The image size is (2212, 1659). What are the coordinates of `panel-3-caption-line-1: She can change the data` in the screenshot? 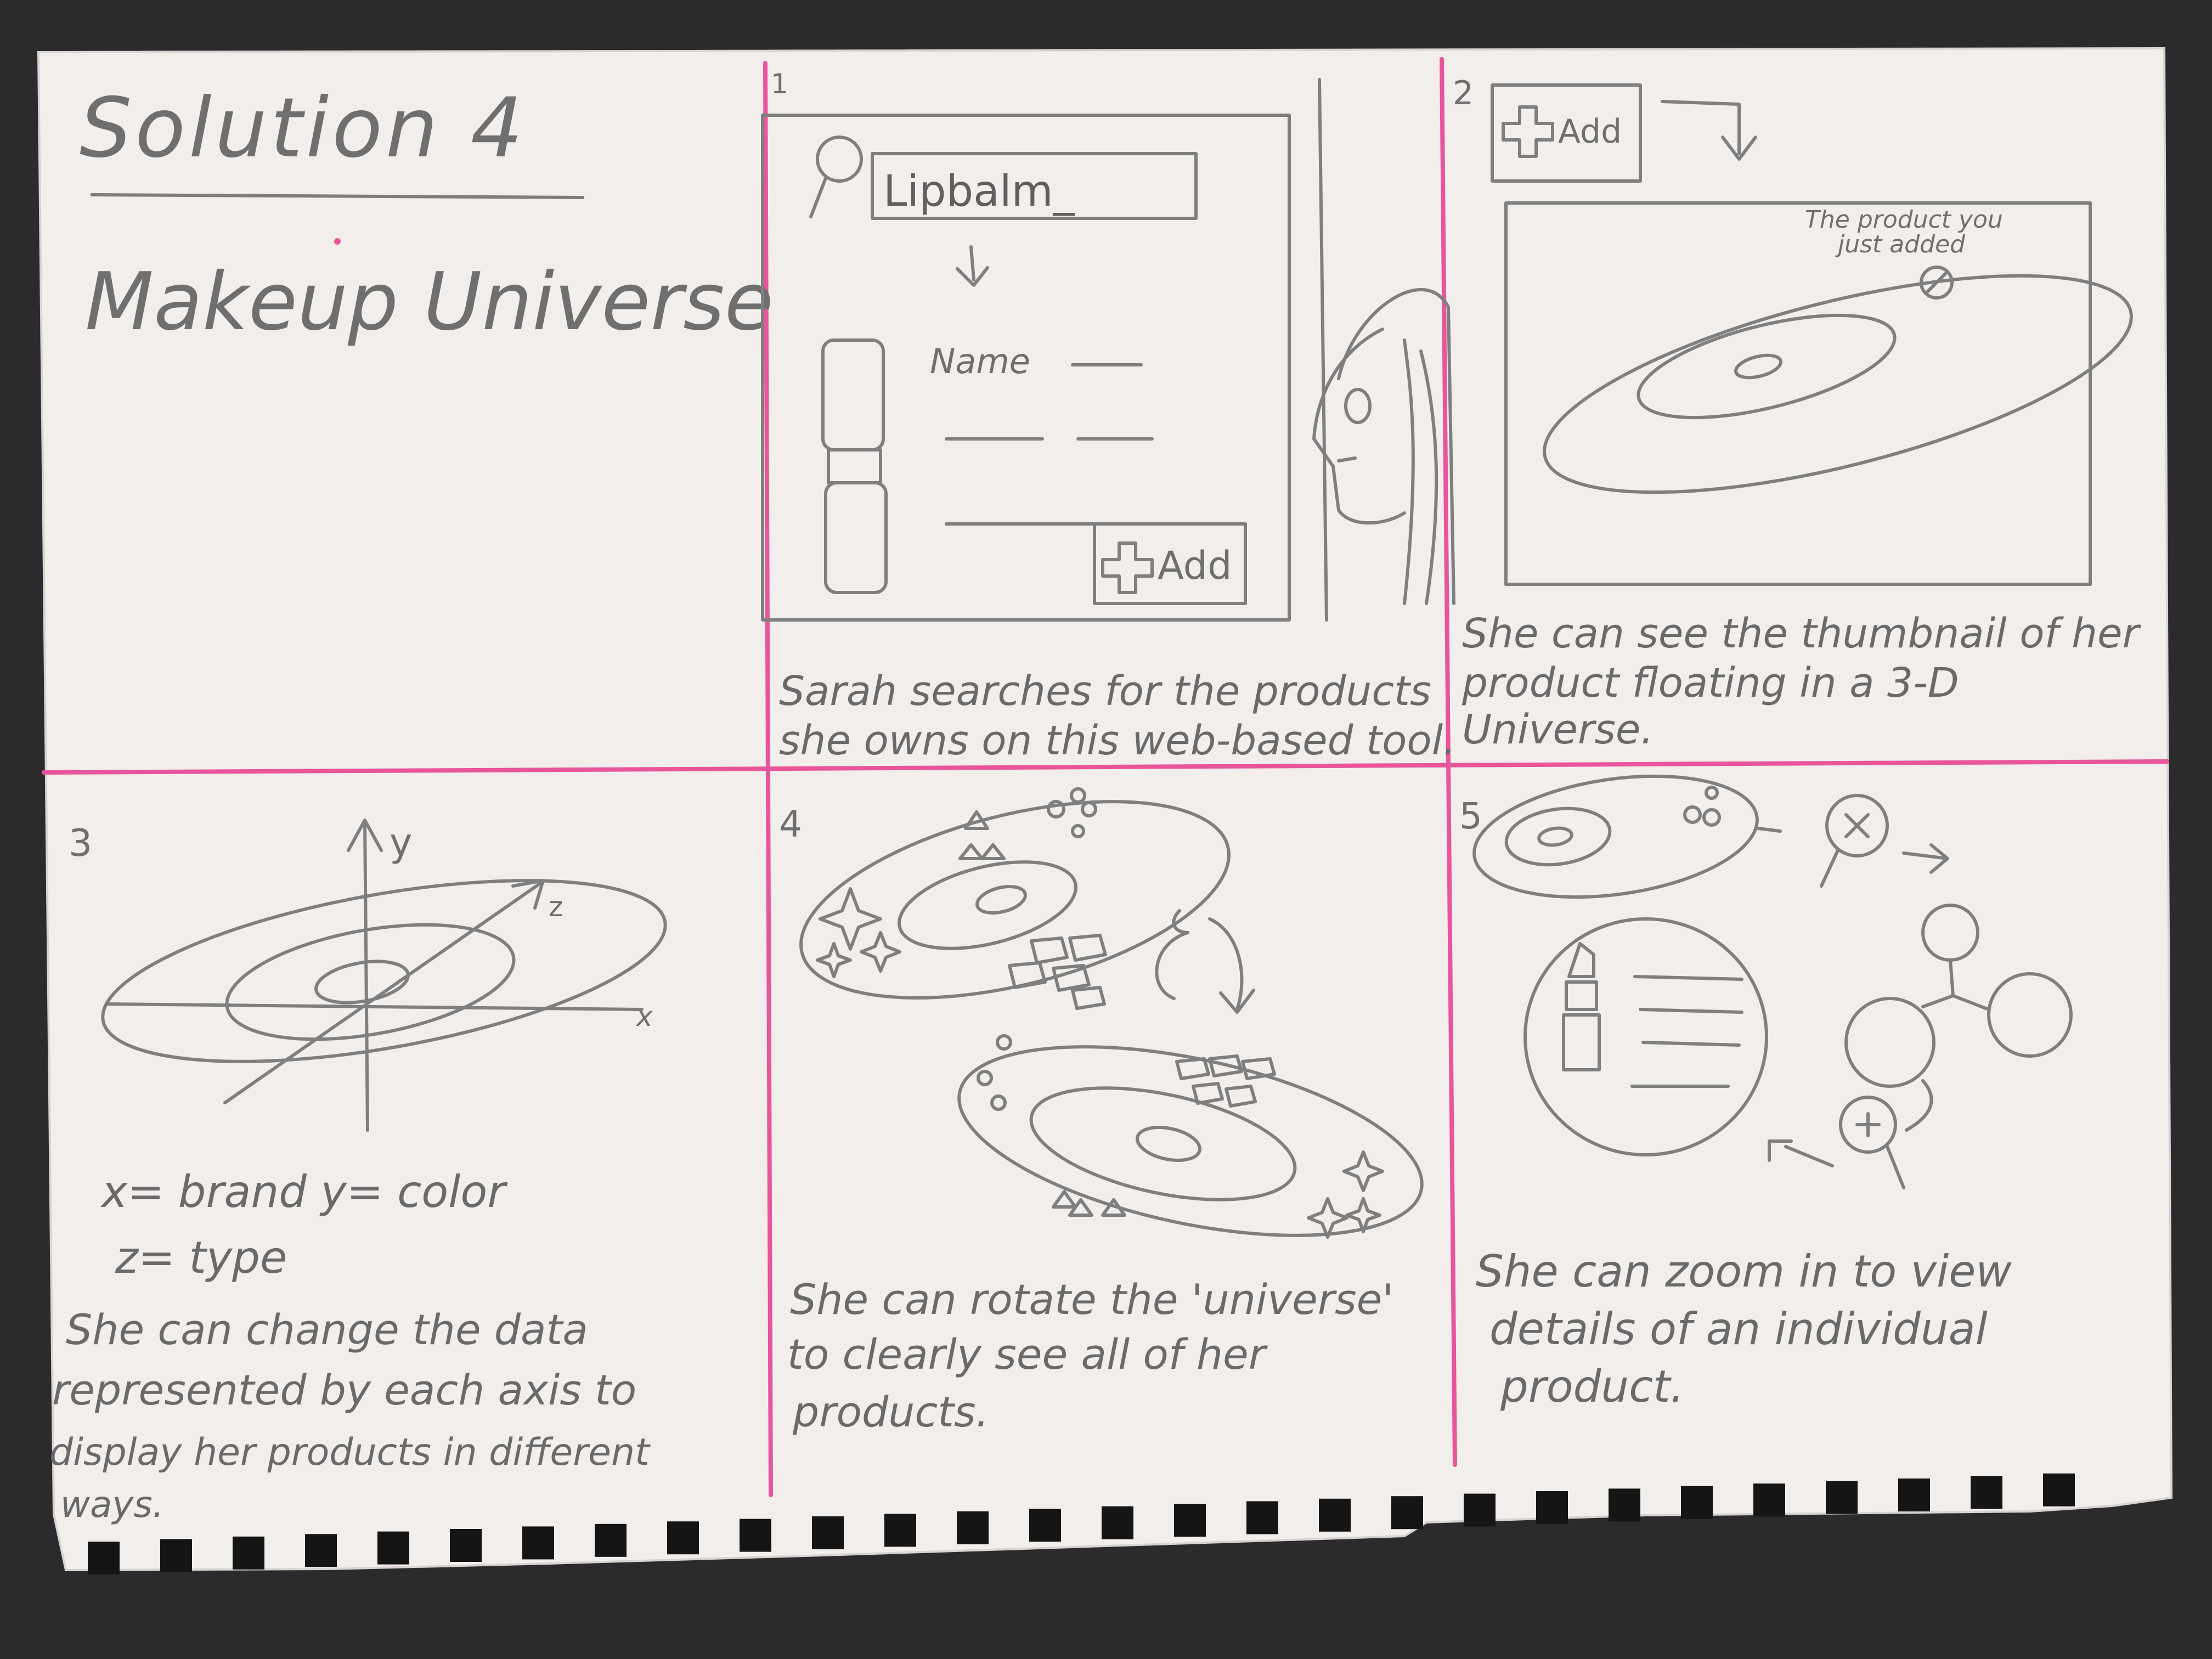 It's located at (327, 1329).